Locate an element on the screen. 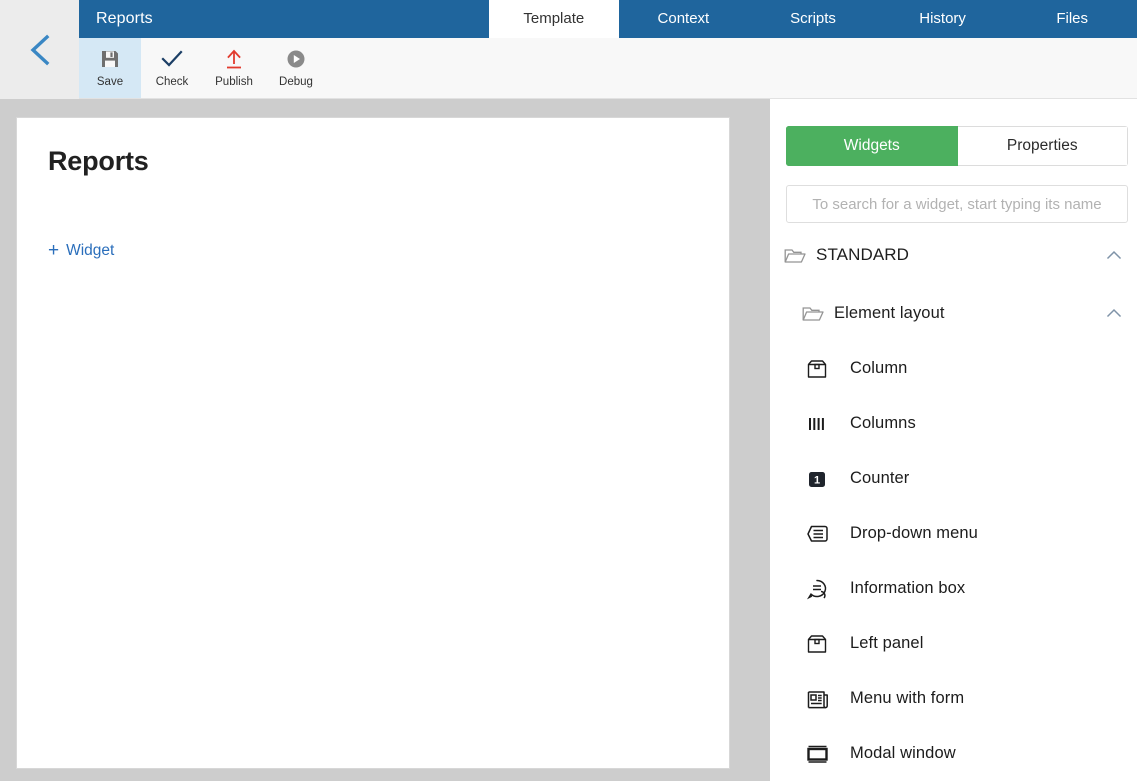 The image size is (1137, 781). tab-properties: Properties is located at coordinates (1042, 146).